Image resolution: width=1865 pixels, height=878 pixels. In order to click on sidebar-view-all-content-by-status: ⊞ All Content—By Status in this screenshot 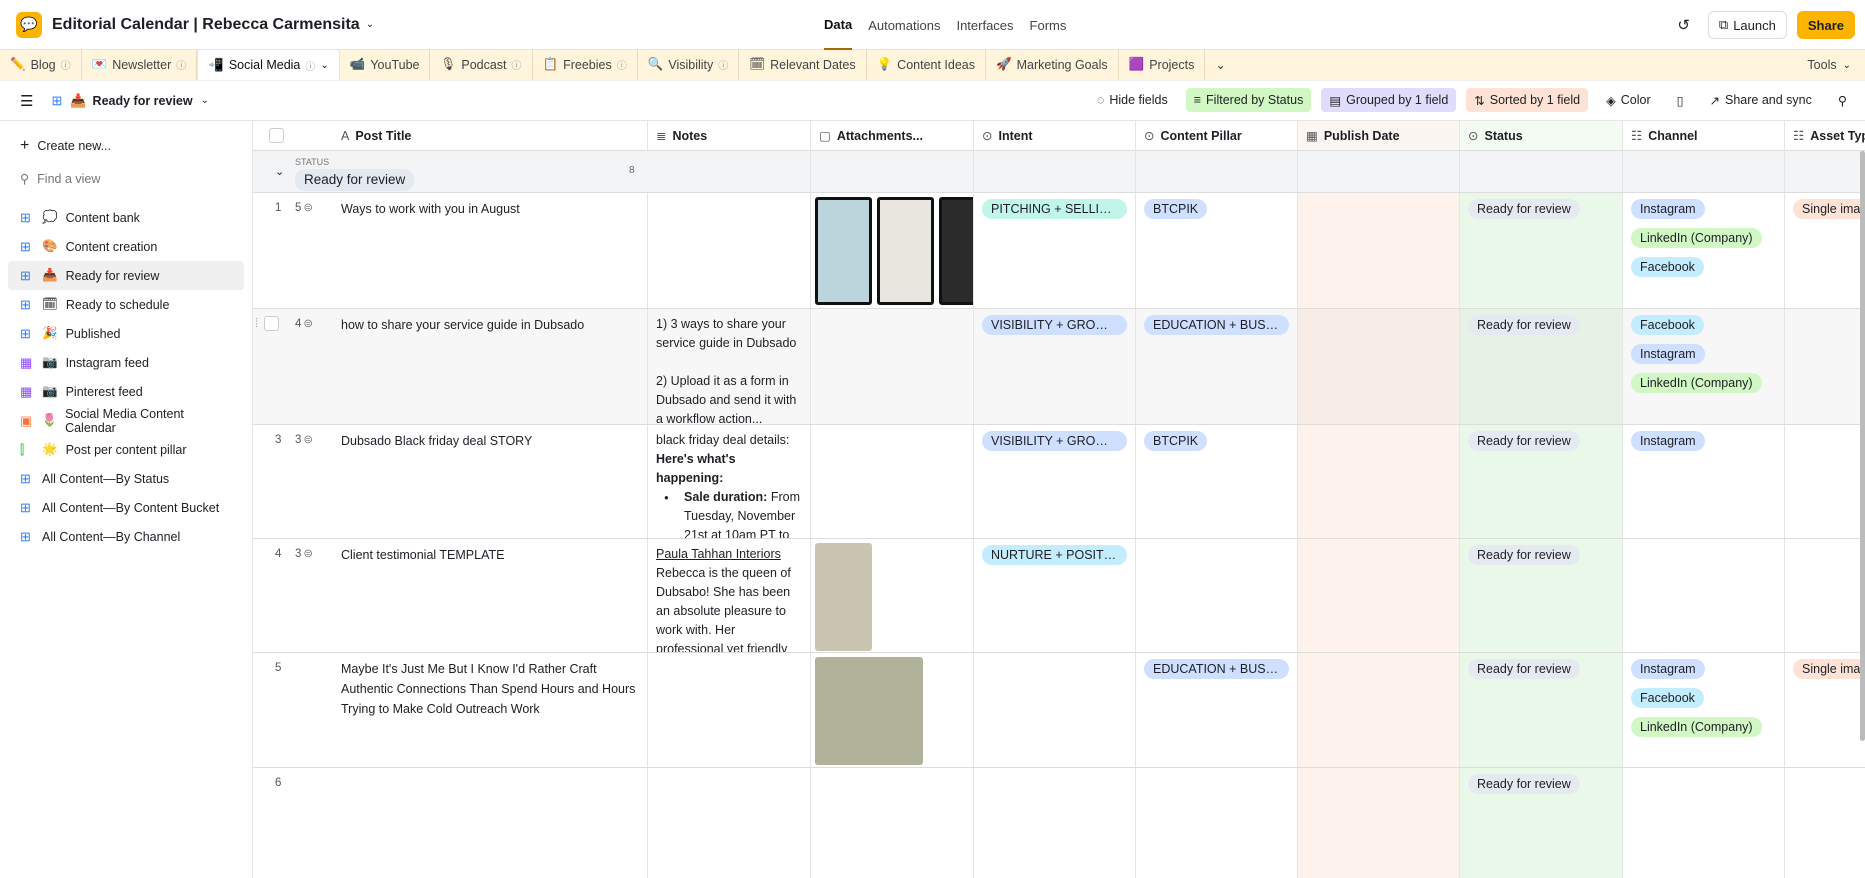, I will do `click(126, 478)`.